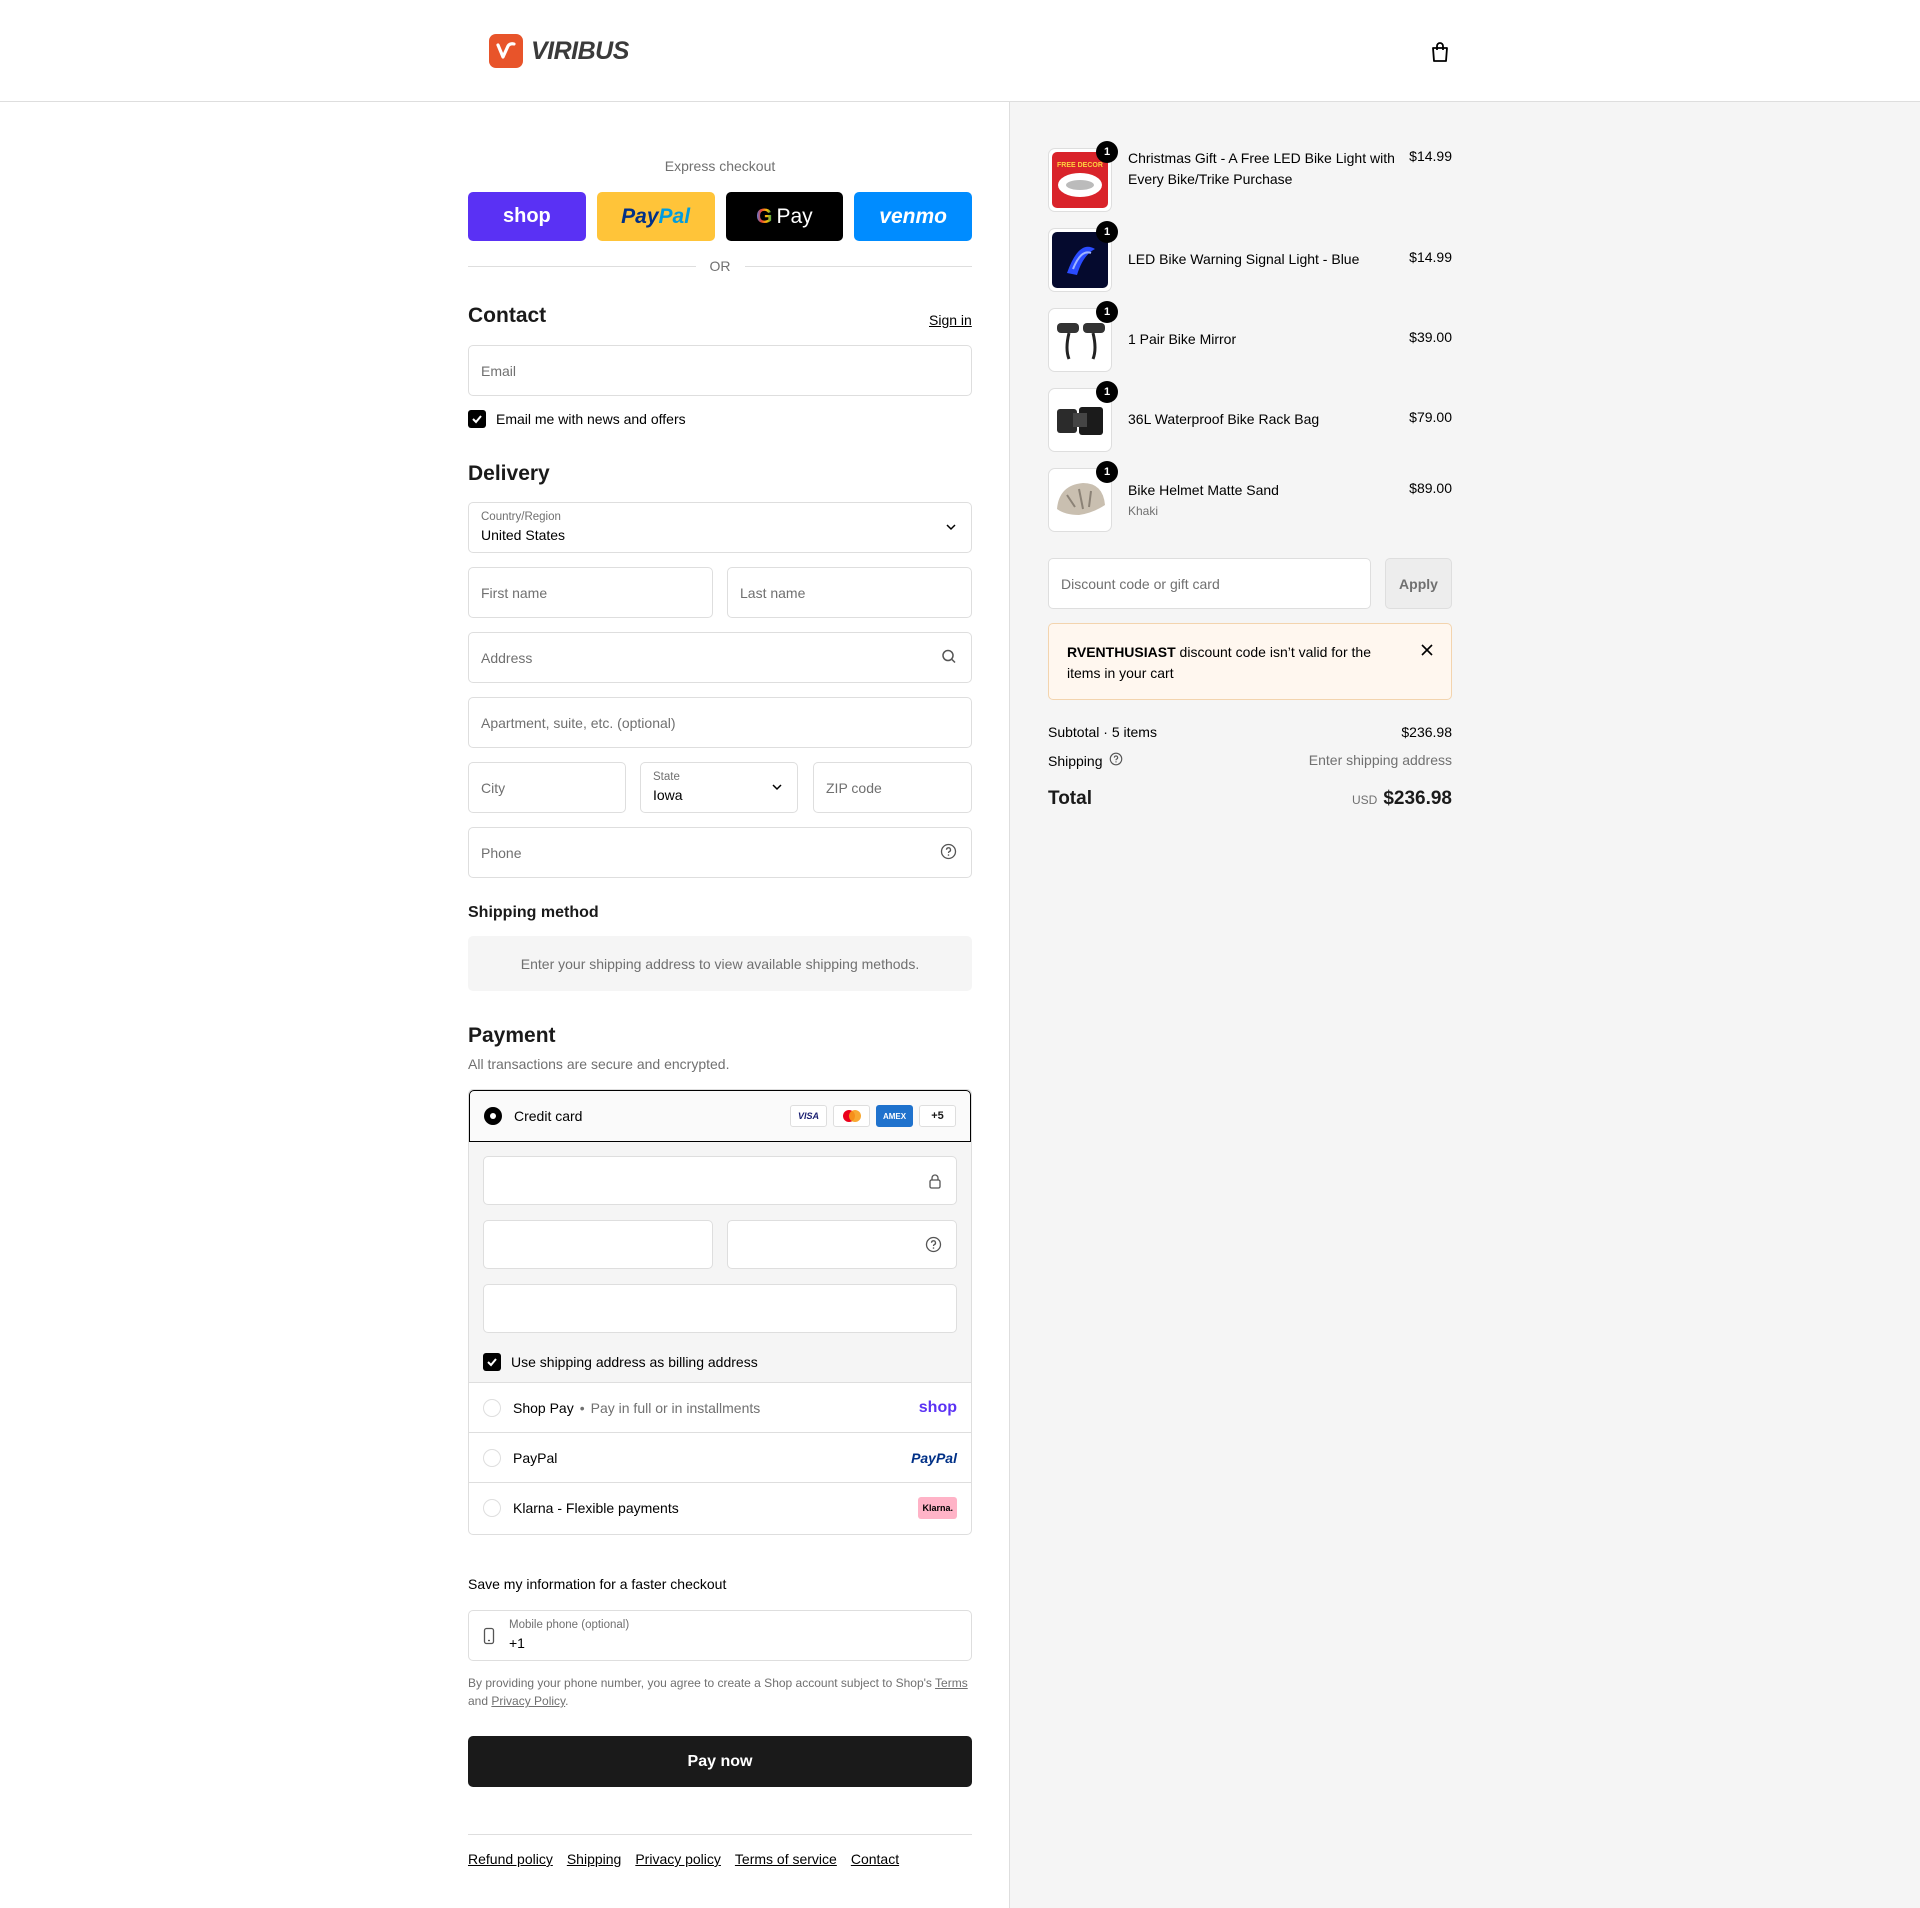  I want to click on shop-pay-button: shop, so click(527, 216).